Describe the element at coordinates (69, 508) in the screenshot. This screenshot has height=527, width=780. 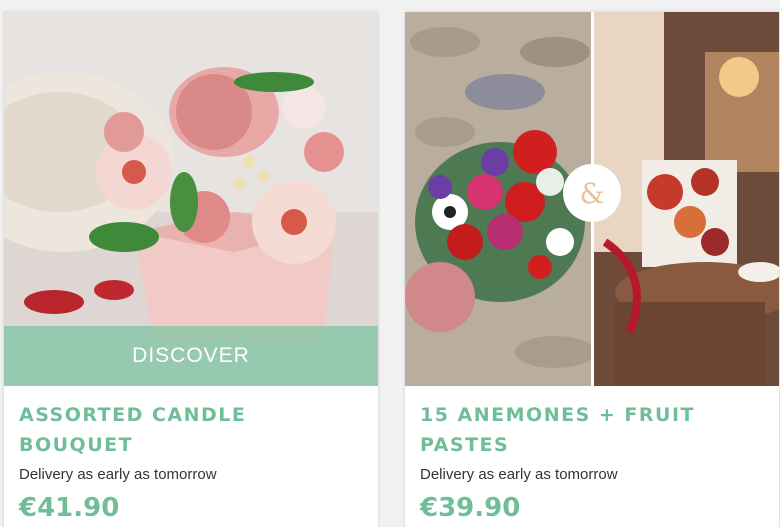
I see `product-price: €41.90` at that location.